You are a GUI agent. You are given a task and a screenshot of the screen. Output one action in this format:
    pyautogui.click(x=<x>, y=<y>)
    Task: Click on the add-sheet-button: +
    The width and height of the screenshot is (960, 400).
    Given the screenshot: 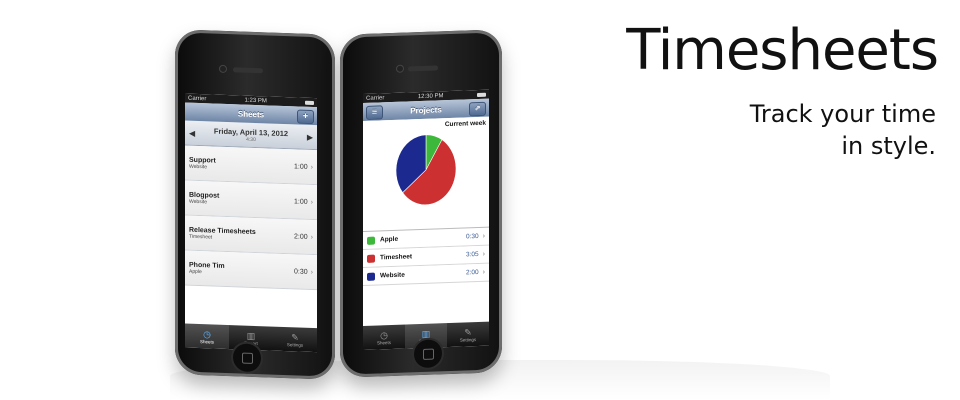 What is the action you would take?
    pyautogui.click(x=305, y=117)
    